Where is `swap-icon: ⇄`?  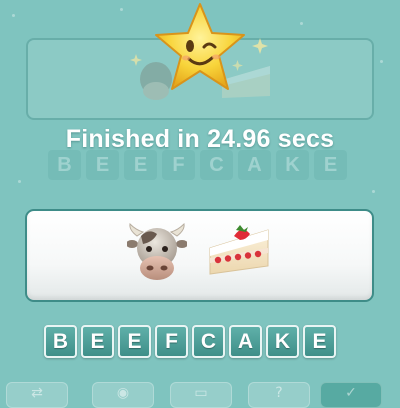
swap-icon: ⇄ is located at coordinates (37, 393).